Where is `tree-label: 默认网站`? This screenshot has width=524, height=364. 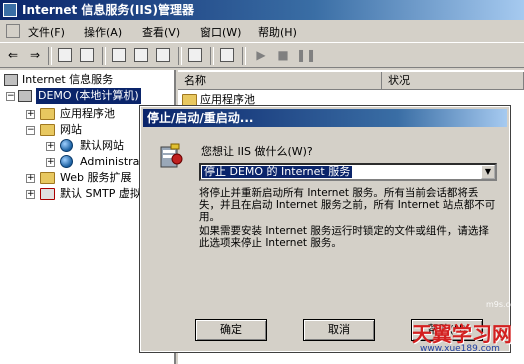
tree-label: 默认网站 is located at coordinates (102, 145).